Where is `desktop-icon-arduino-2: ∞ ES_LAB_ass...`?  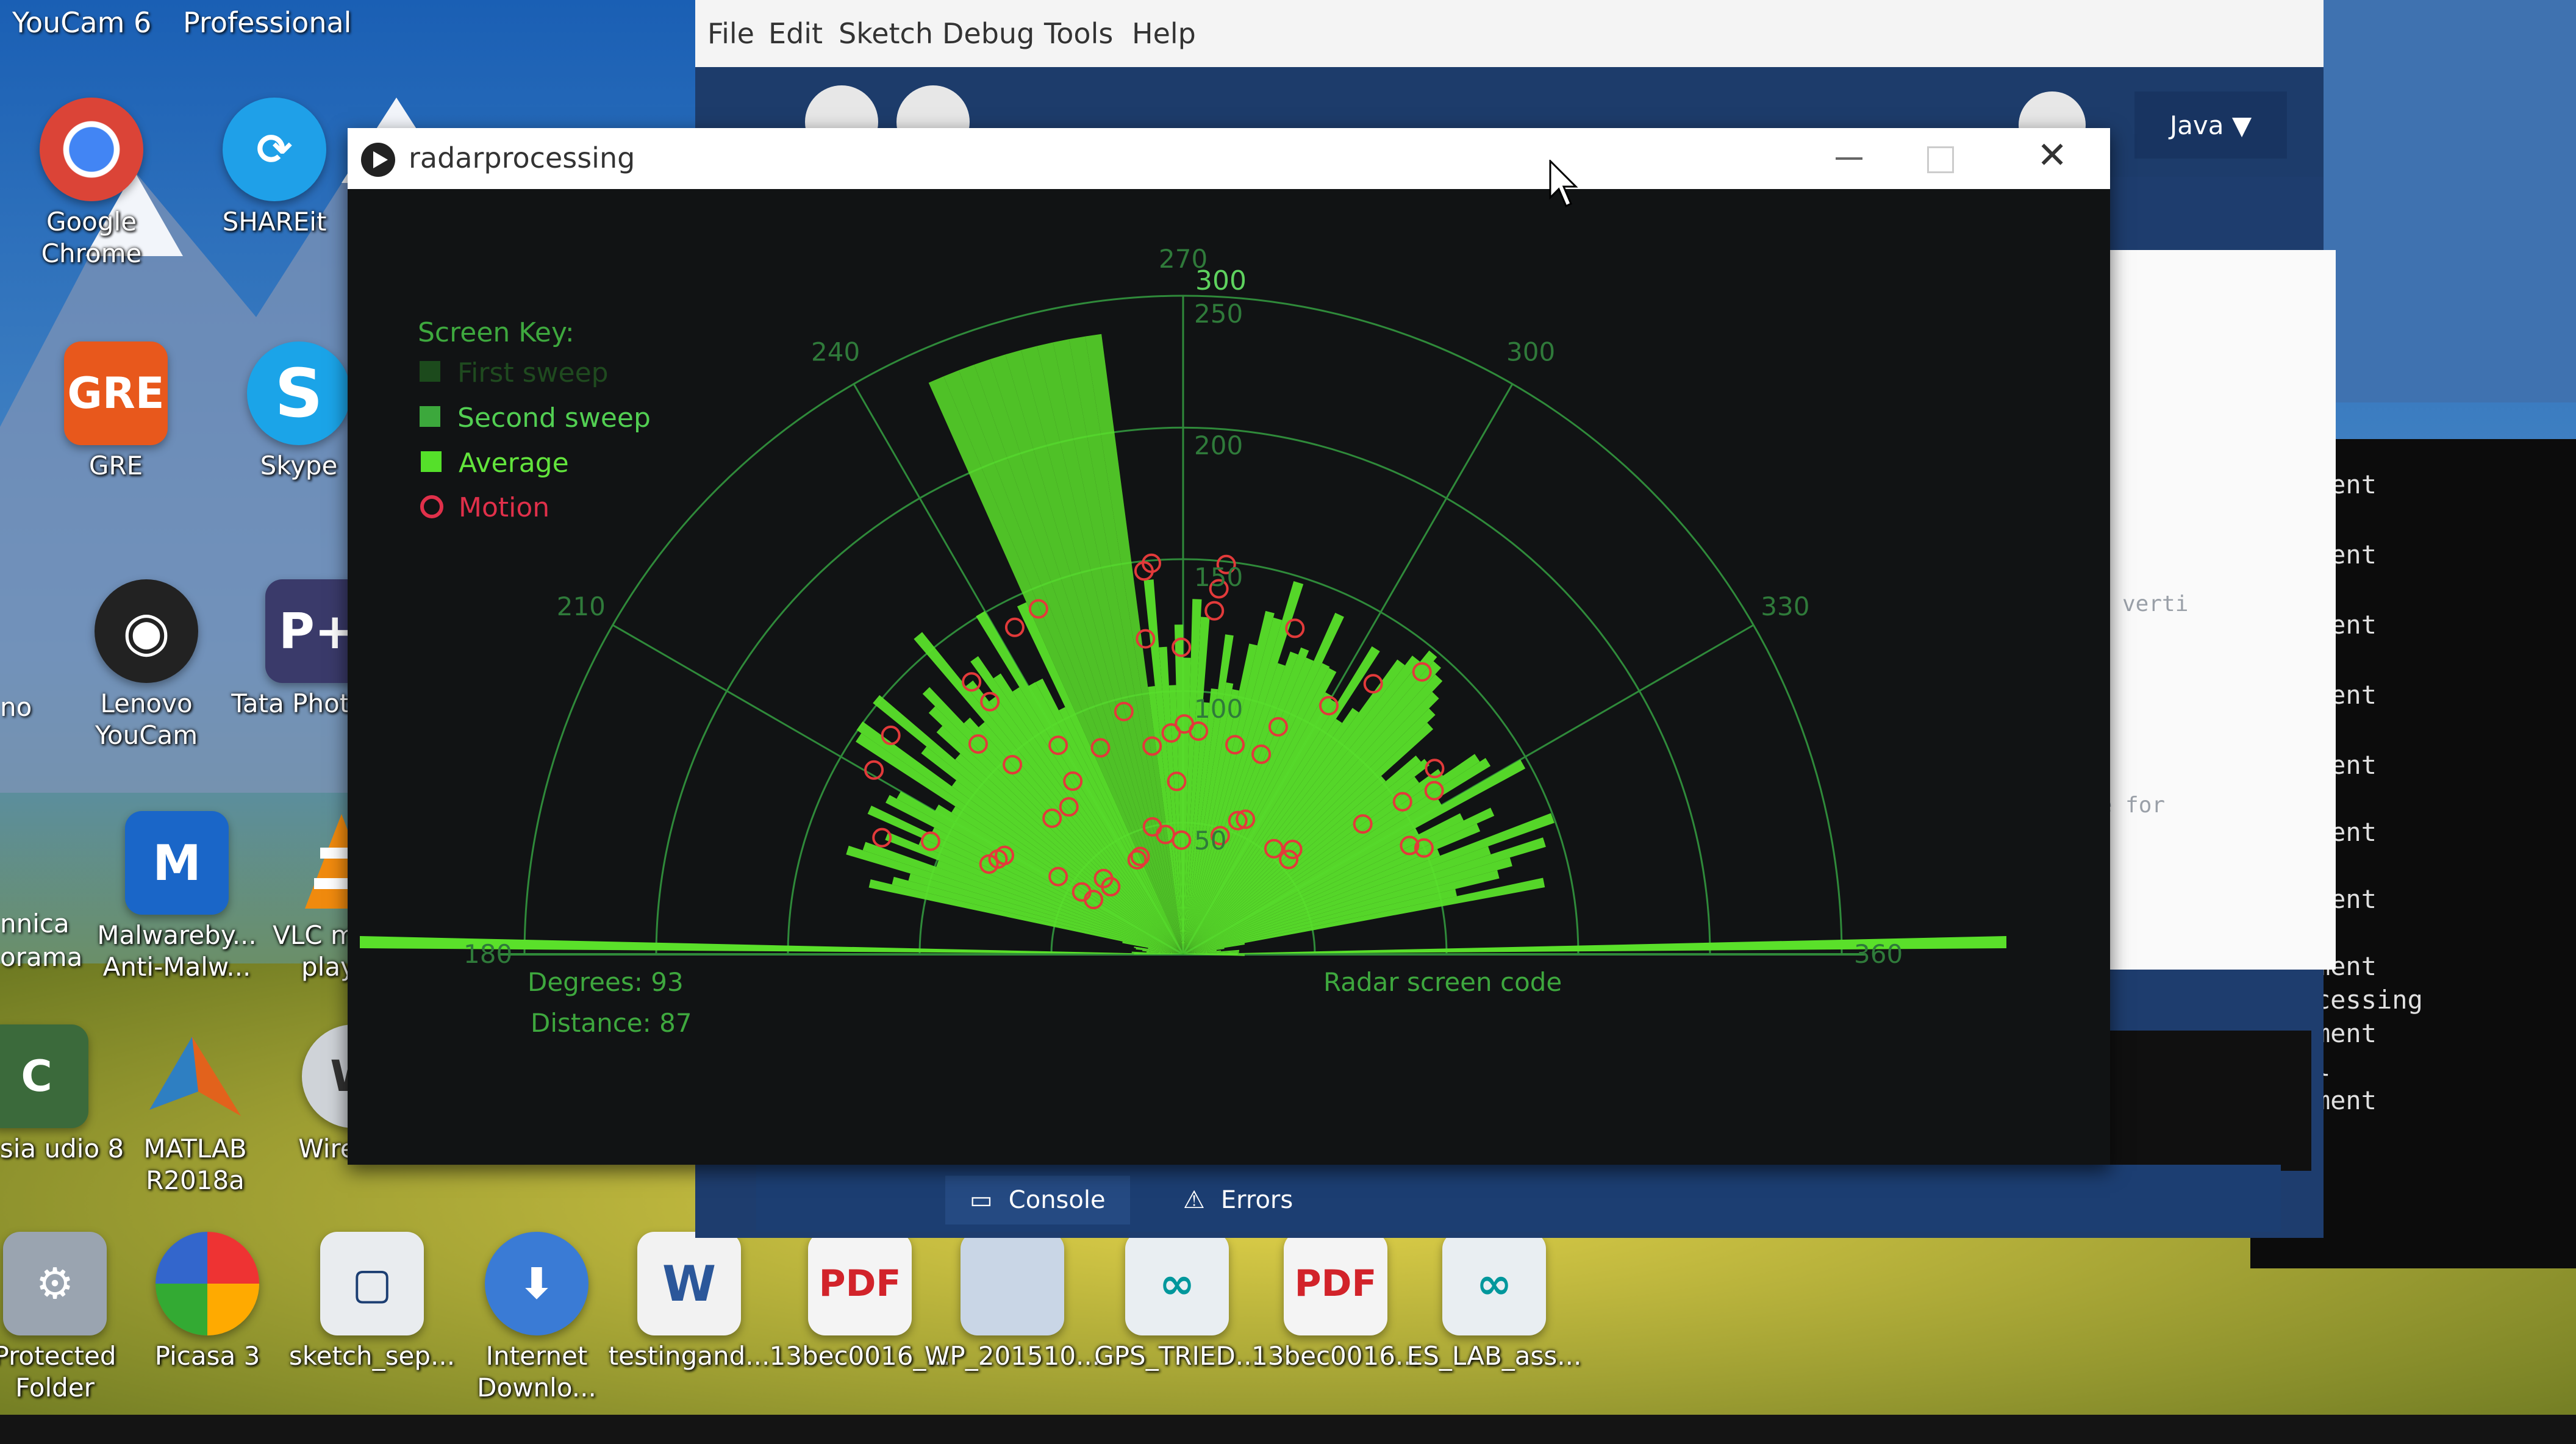 desktop-icon-arduino-2: ∞ ES_LAB_ass... is located at coordinates (1494, 1302).